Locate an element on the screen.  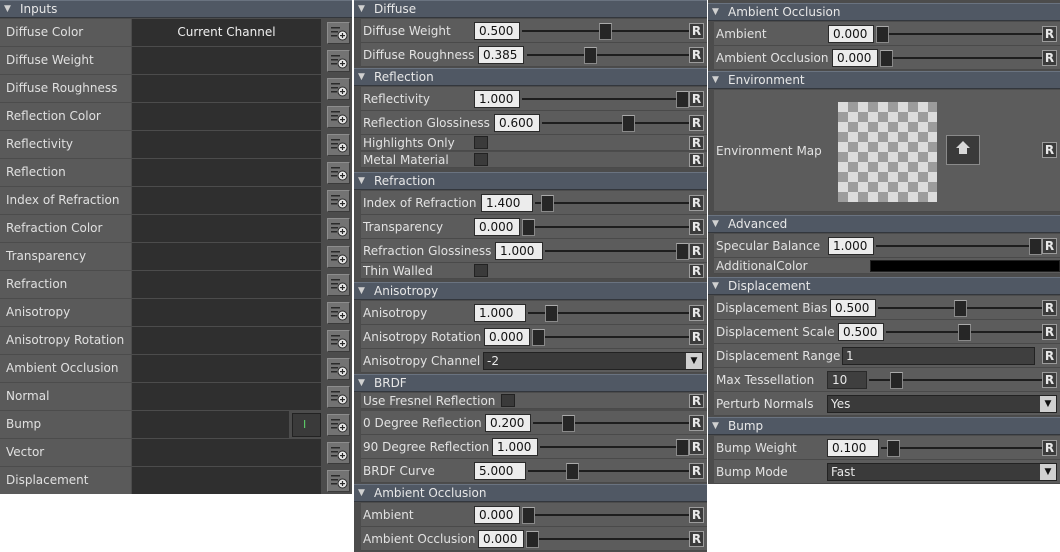
ninety-degree-reflection-input: 1.000 is located at coordinates (515, 447).